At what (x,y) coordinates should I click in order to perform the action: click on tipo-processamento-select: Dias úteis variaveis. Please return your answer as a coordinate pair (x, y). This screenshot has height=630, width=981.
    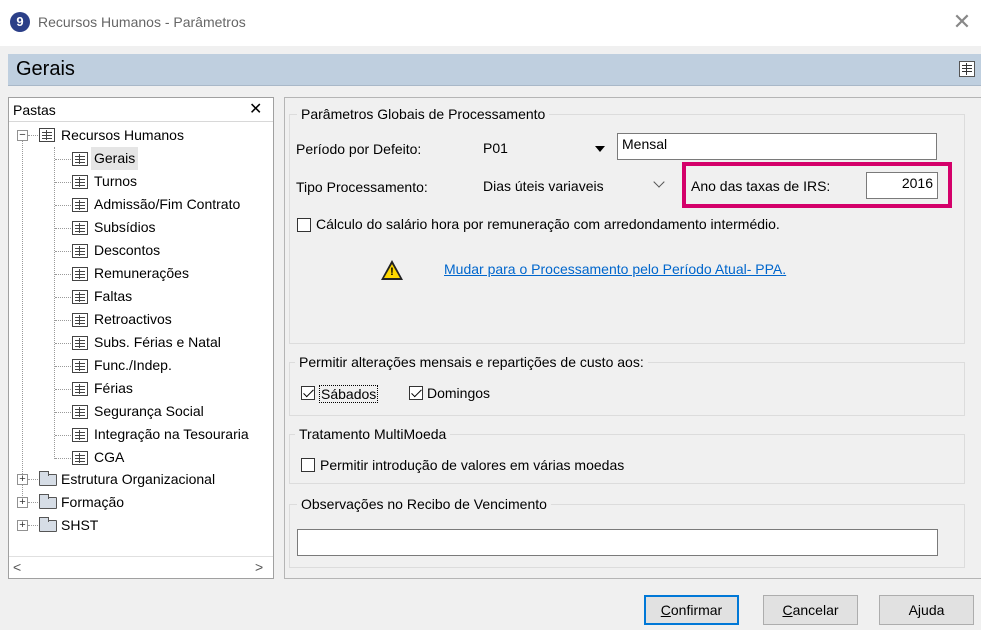
    Looking at the image, I should click on (579, 186).